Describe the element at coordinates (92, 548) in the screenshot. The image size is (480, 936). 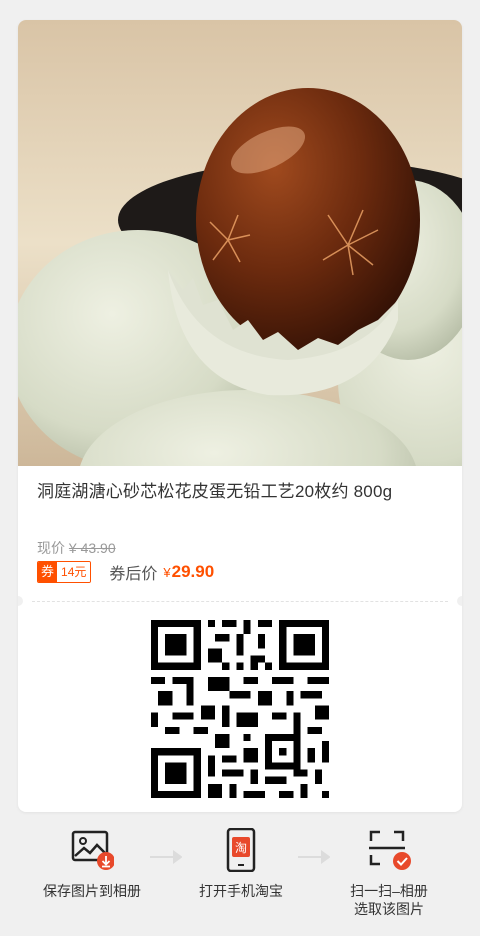
I see `original-price-value: ¥ 43.90` at that location.